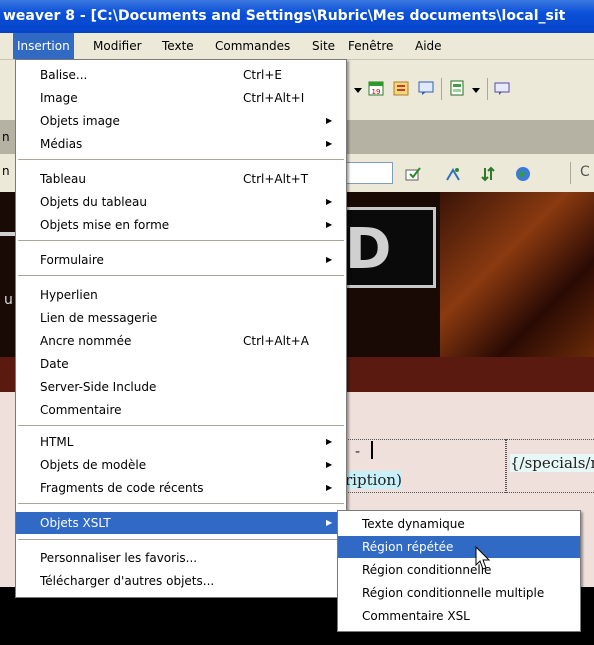  What do you see at coordinates (372, 450) in the screenshot?
I see `text-caret` at bounding box center [372, 450].